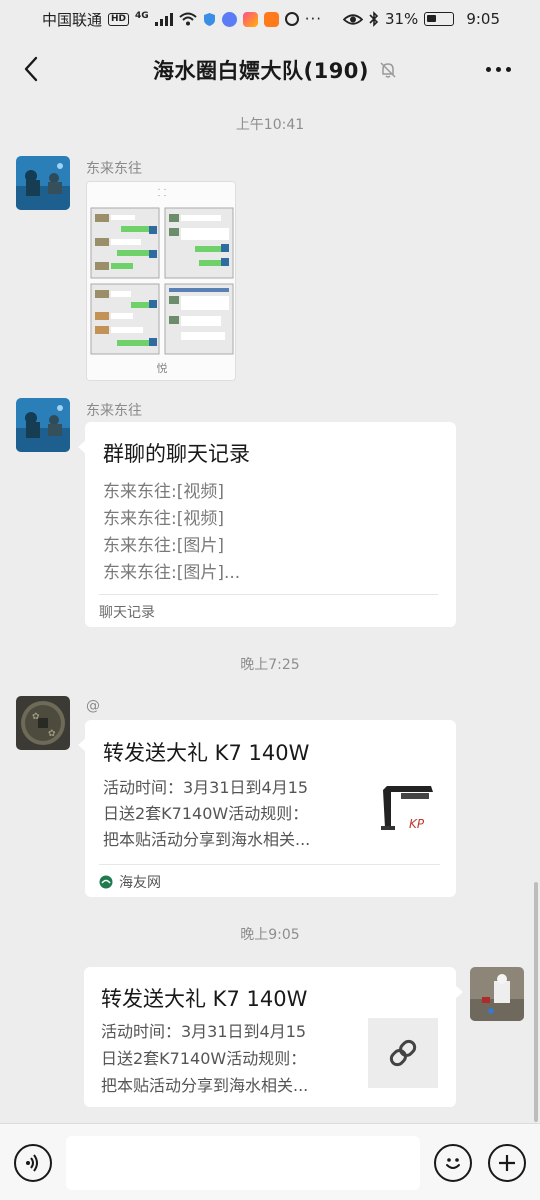 Image resolution: width=540 pixels, height=1200 pixels. I want to click on network-type: 4G, so click(142, 15).